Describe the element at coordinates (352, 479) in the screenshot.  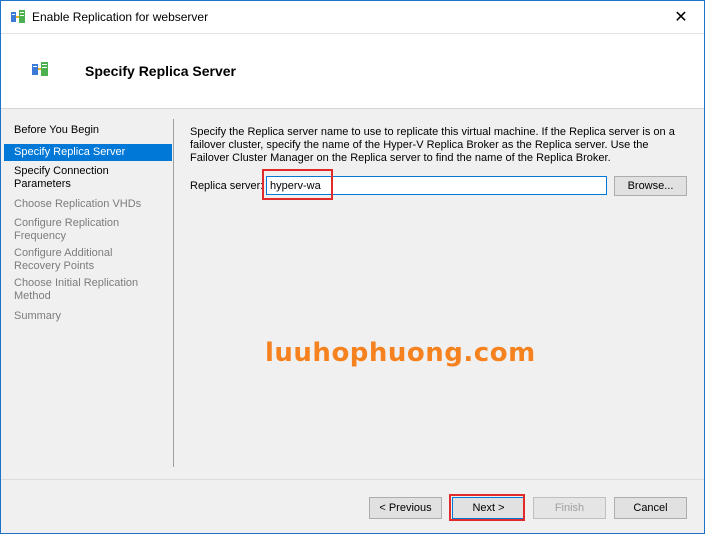
I see `footer-divider` at that location.